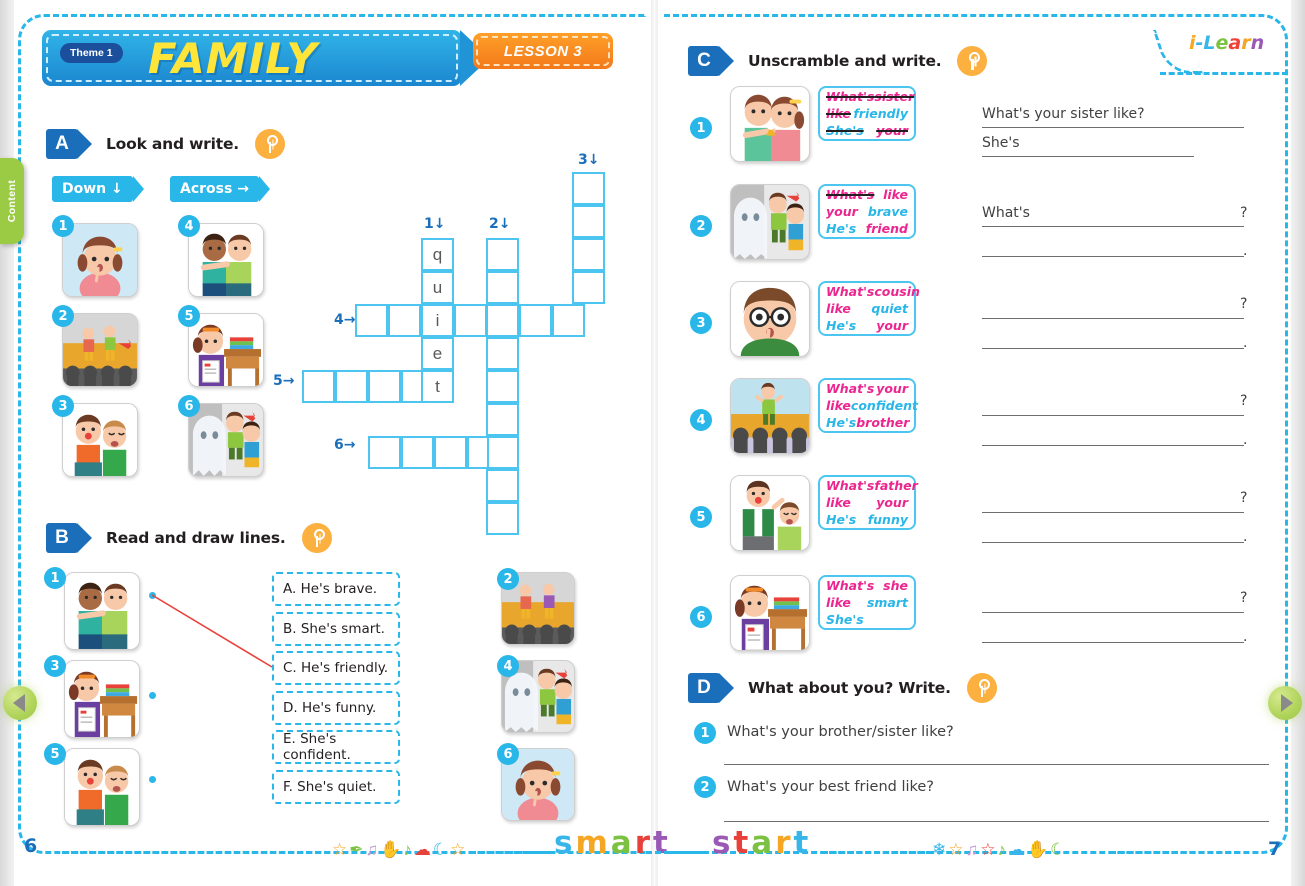  I want to click on answer-line-6a, so click(1113, 612).